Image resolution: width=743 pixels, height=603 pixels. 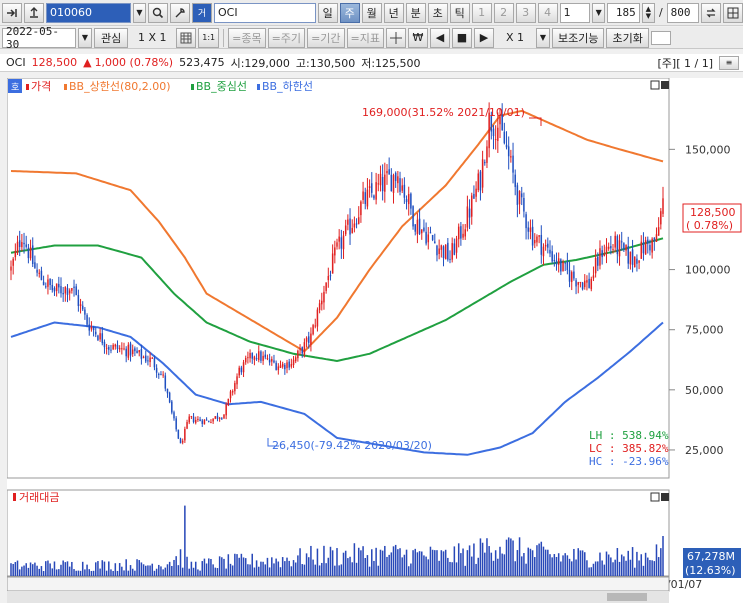 I want to click on refresh-icon, so click(x=711, y=12).